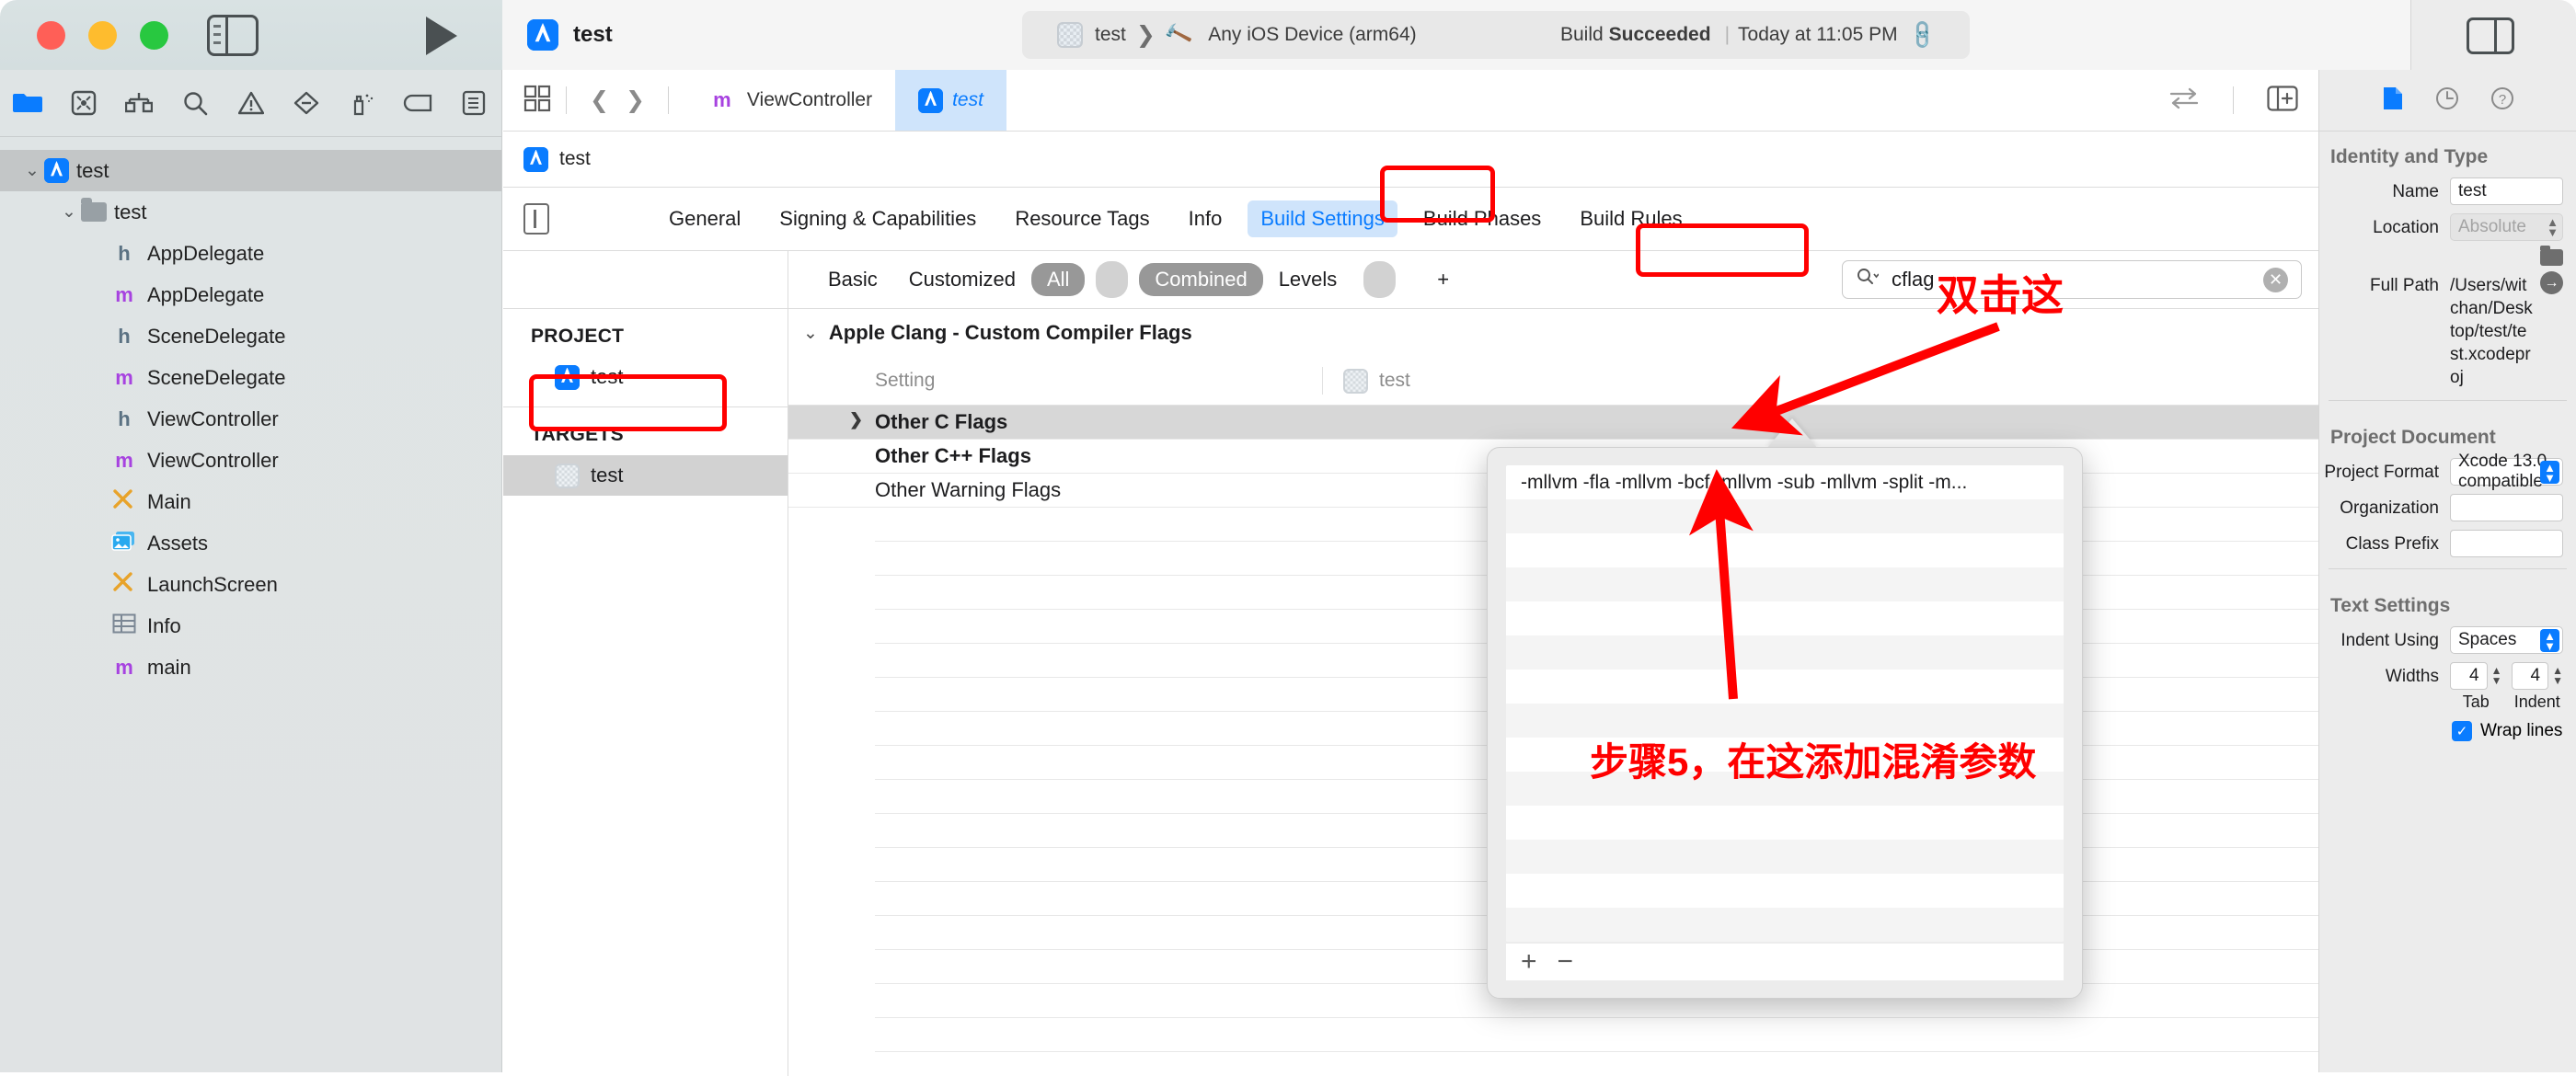  What do you see at coordinates (2469, 676) in the screenshot?
I see `tab-width-field: 4` at bounding box center [2469, 676].